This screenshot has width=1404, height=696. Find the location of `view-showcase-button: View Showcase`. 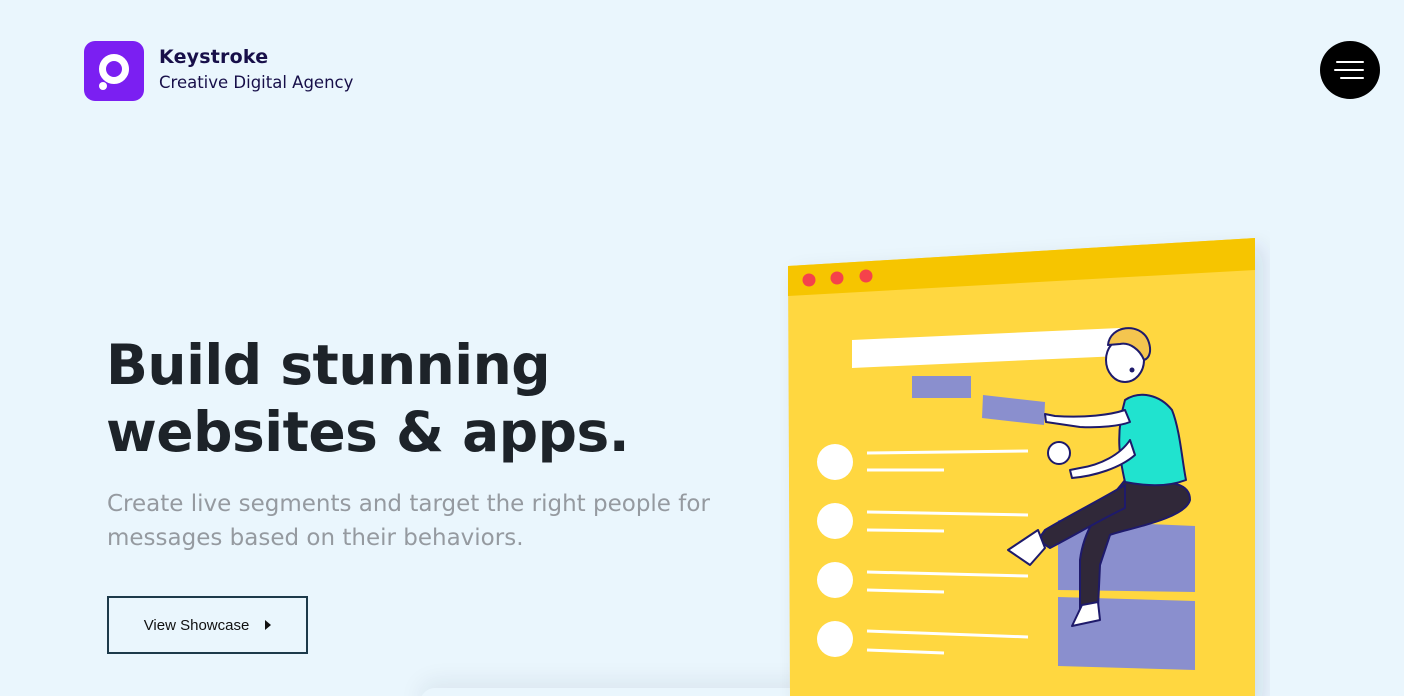

view-showcase-button: View Showcase is located at coordinates (207, 625).